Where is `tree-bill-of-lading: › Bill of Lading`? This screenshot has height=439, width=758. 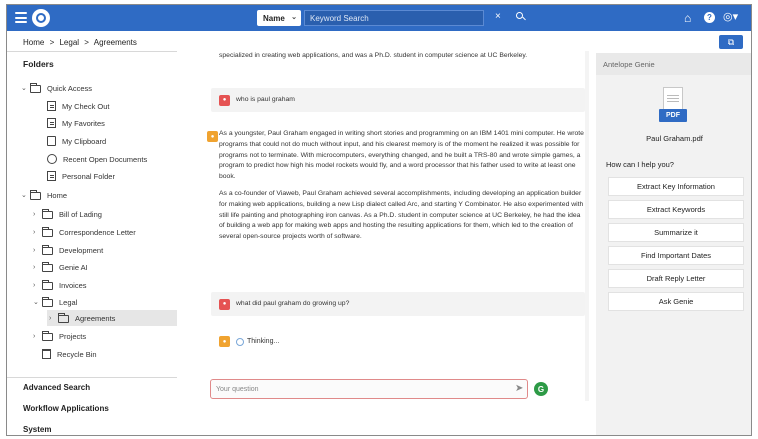
tree-bill-of-lading: › Bill of Lading is located at coordinates (67, 214).